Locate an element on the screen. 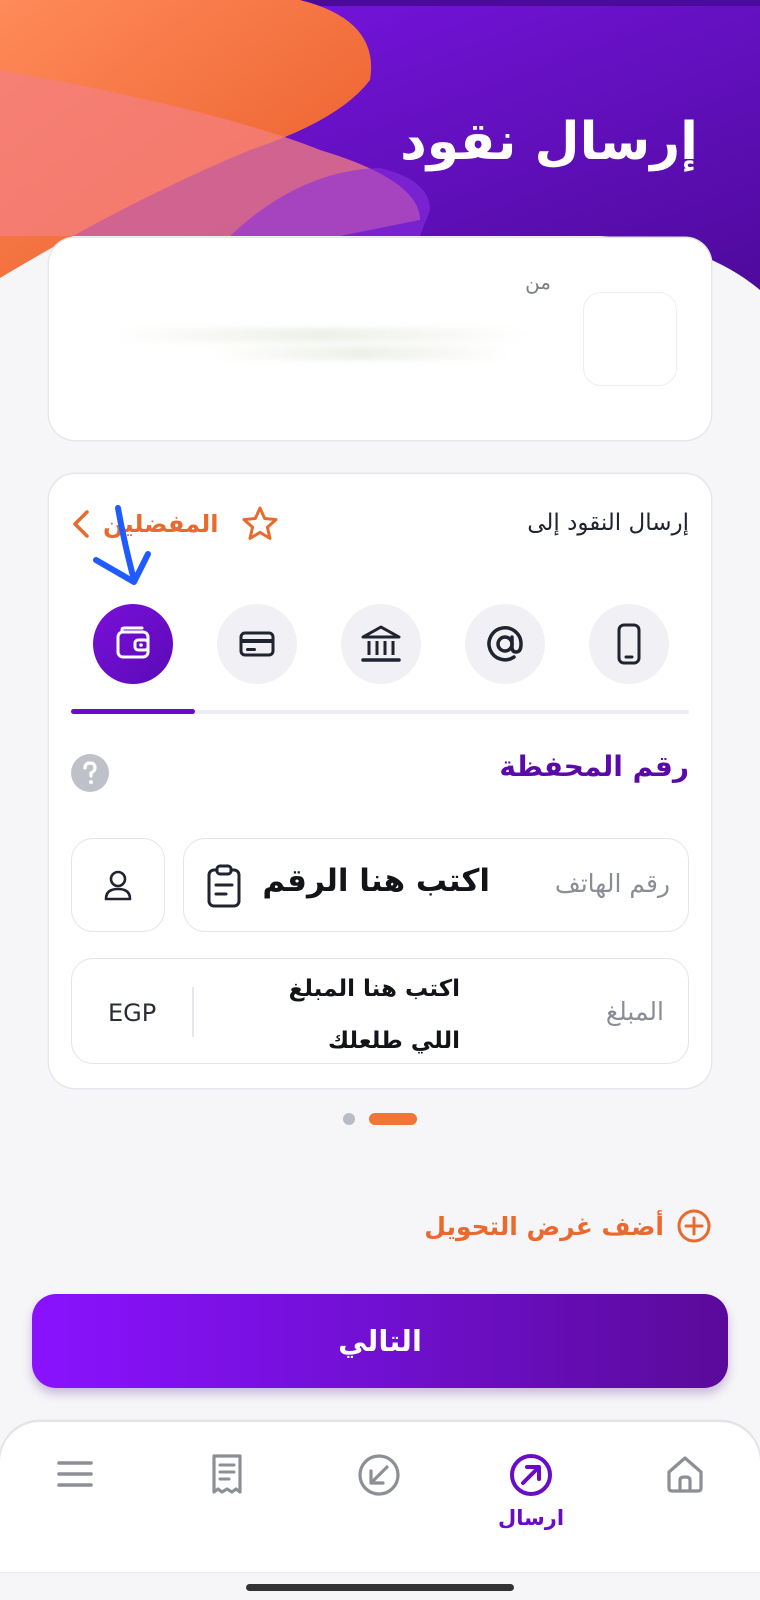 This screenshot has width=760, height=1600. add-transfer-purpose-link: أضف غرض التحويل is located at coordinates (568, 1226).